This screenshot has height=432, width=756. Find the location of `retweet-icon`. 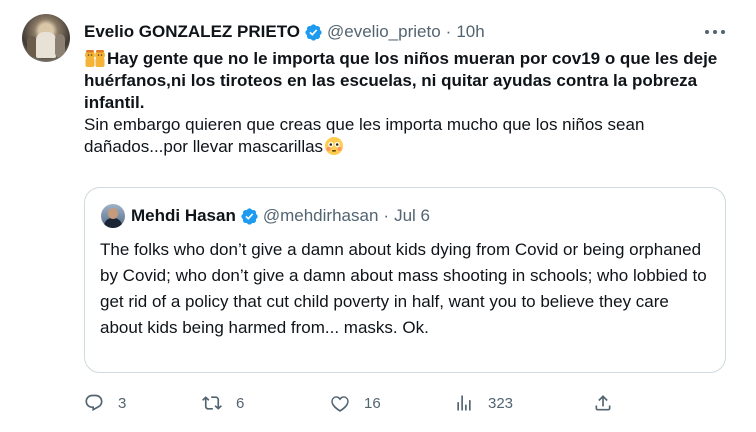

retweet-icon is located at coordinates (212, 403).